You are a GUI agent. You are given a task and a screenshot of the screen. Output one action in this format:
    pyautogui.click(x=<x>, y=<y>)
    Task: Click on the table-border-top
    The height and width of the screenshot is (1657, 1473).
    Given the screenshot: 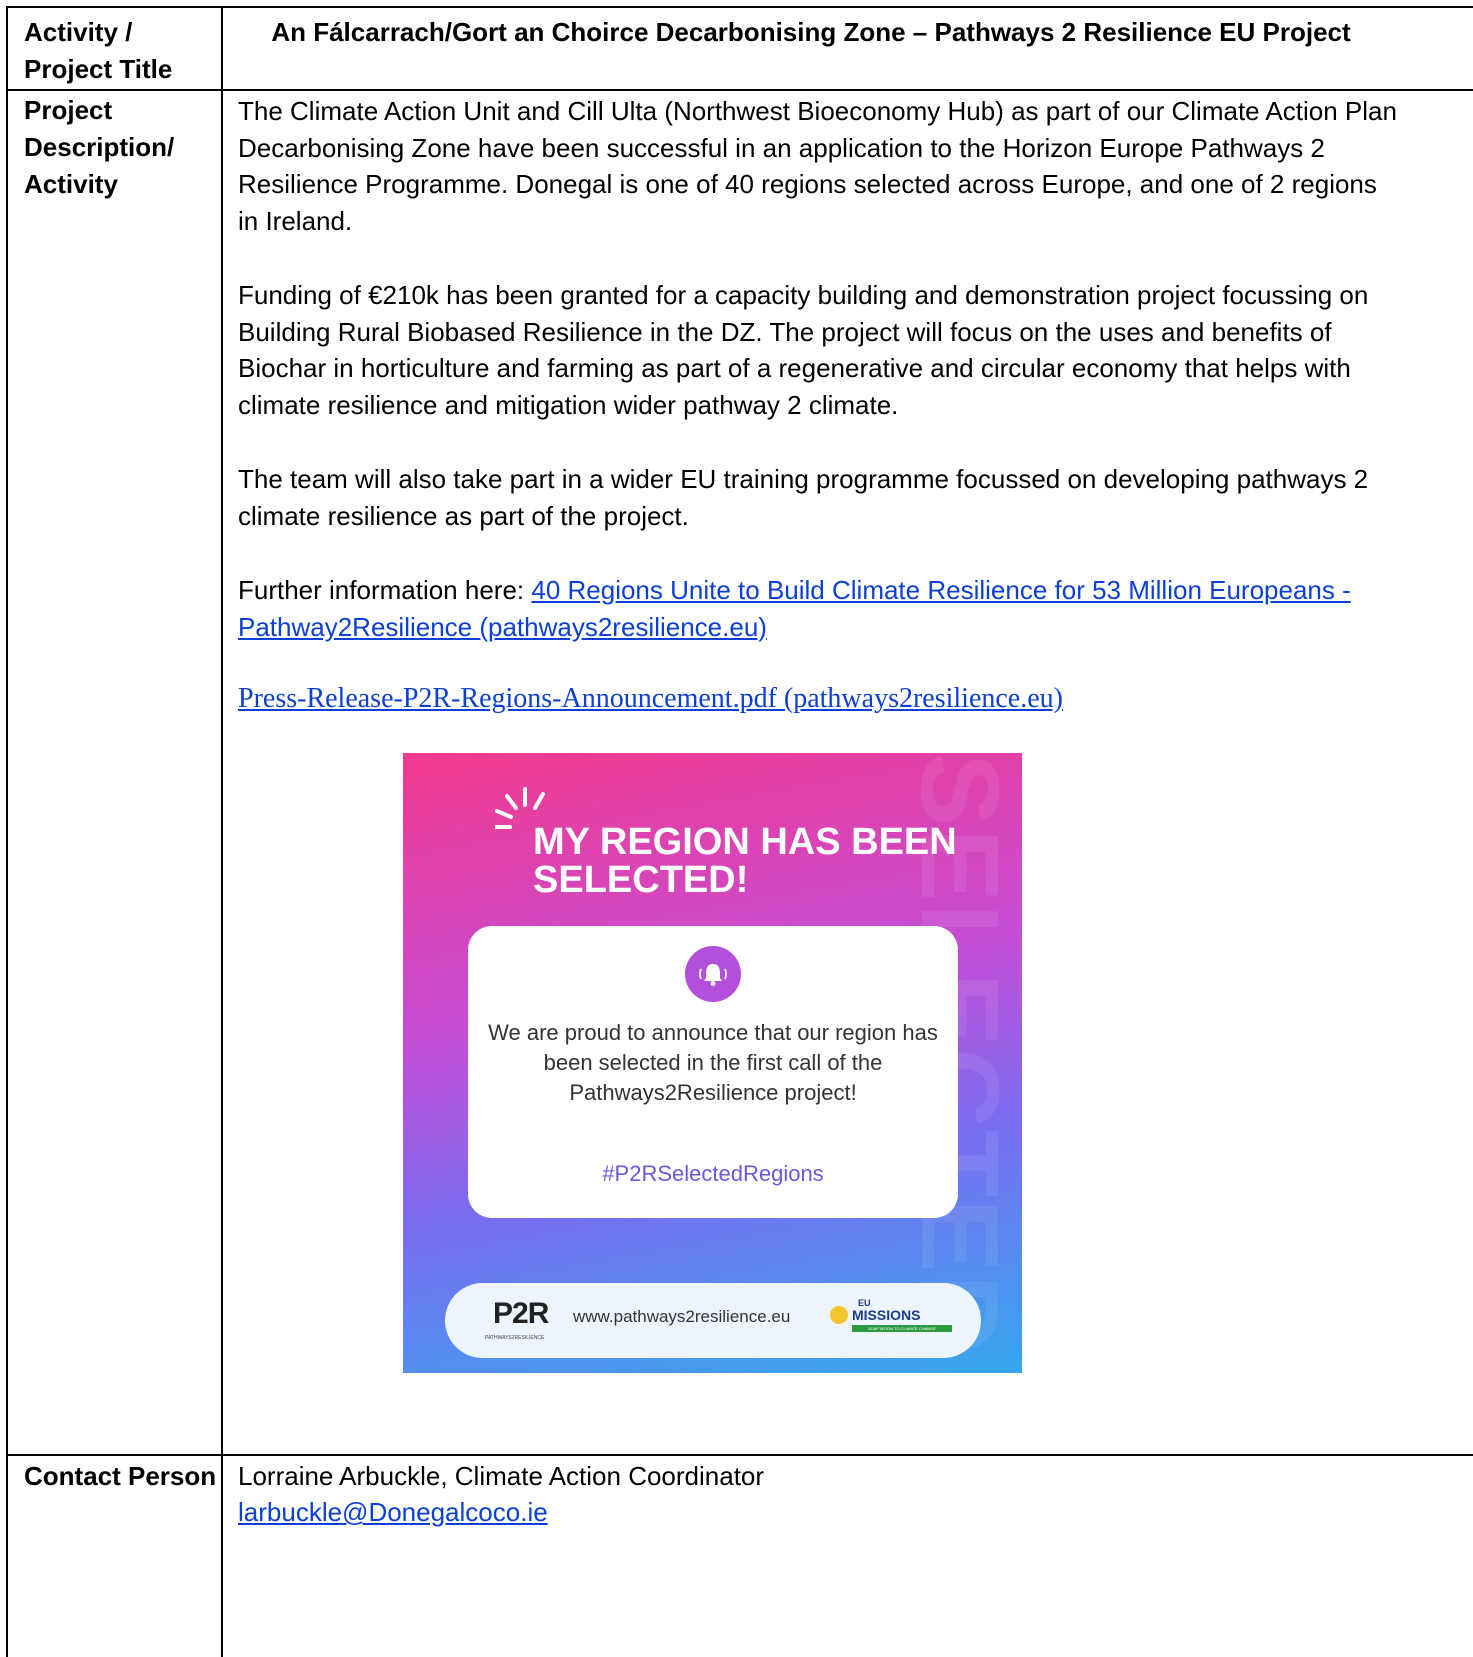 What is the action you would take?
    pyautogui.click(x=739, y=7)
    